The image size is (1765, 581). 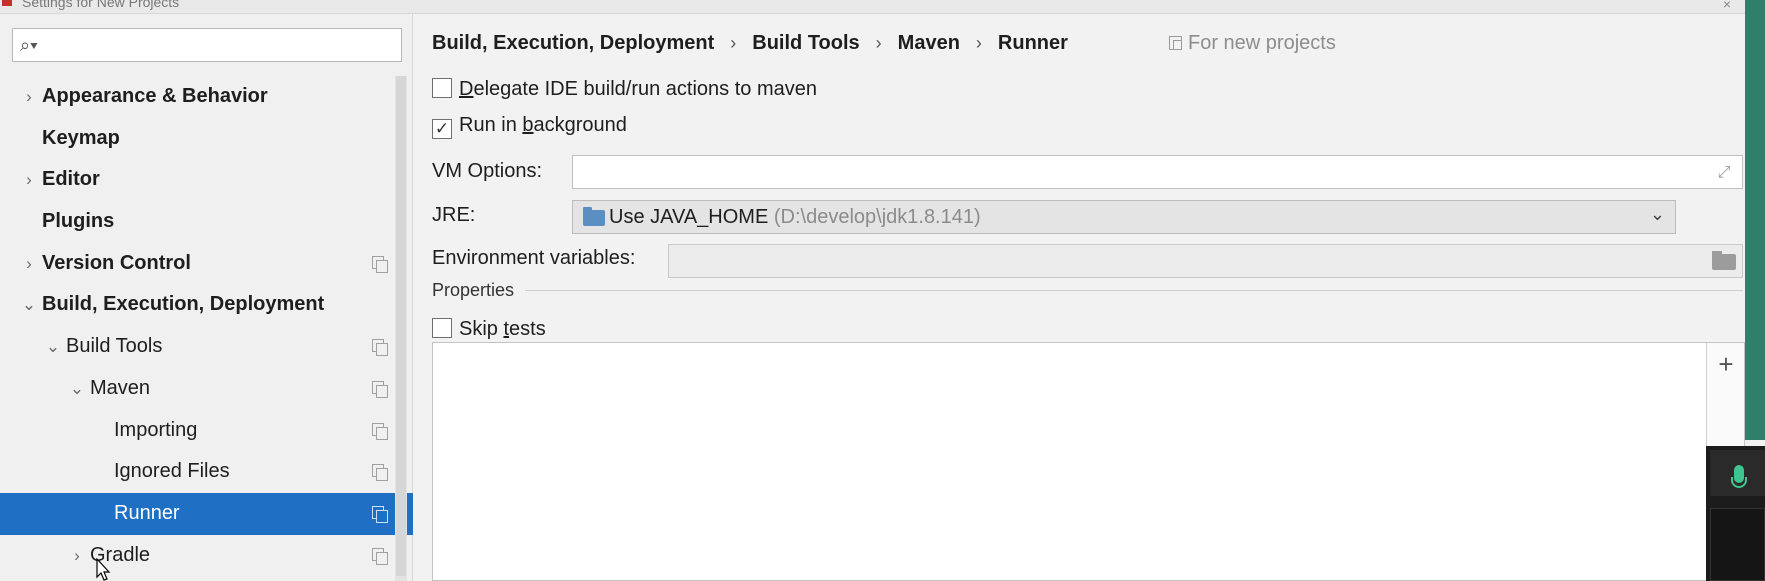 What do you see at coordinates (543, 125) in the screenshot?
I see `run-in-background-label: Run in background` at bounding box center [543, 125].